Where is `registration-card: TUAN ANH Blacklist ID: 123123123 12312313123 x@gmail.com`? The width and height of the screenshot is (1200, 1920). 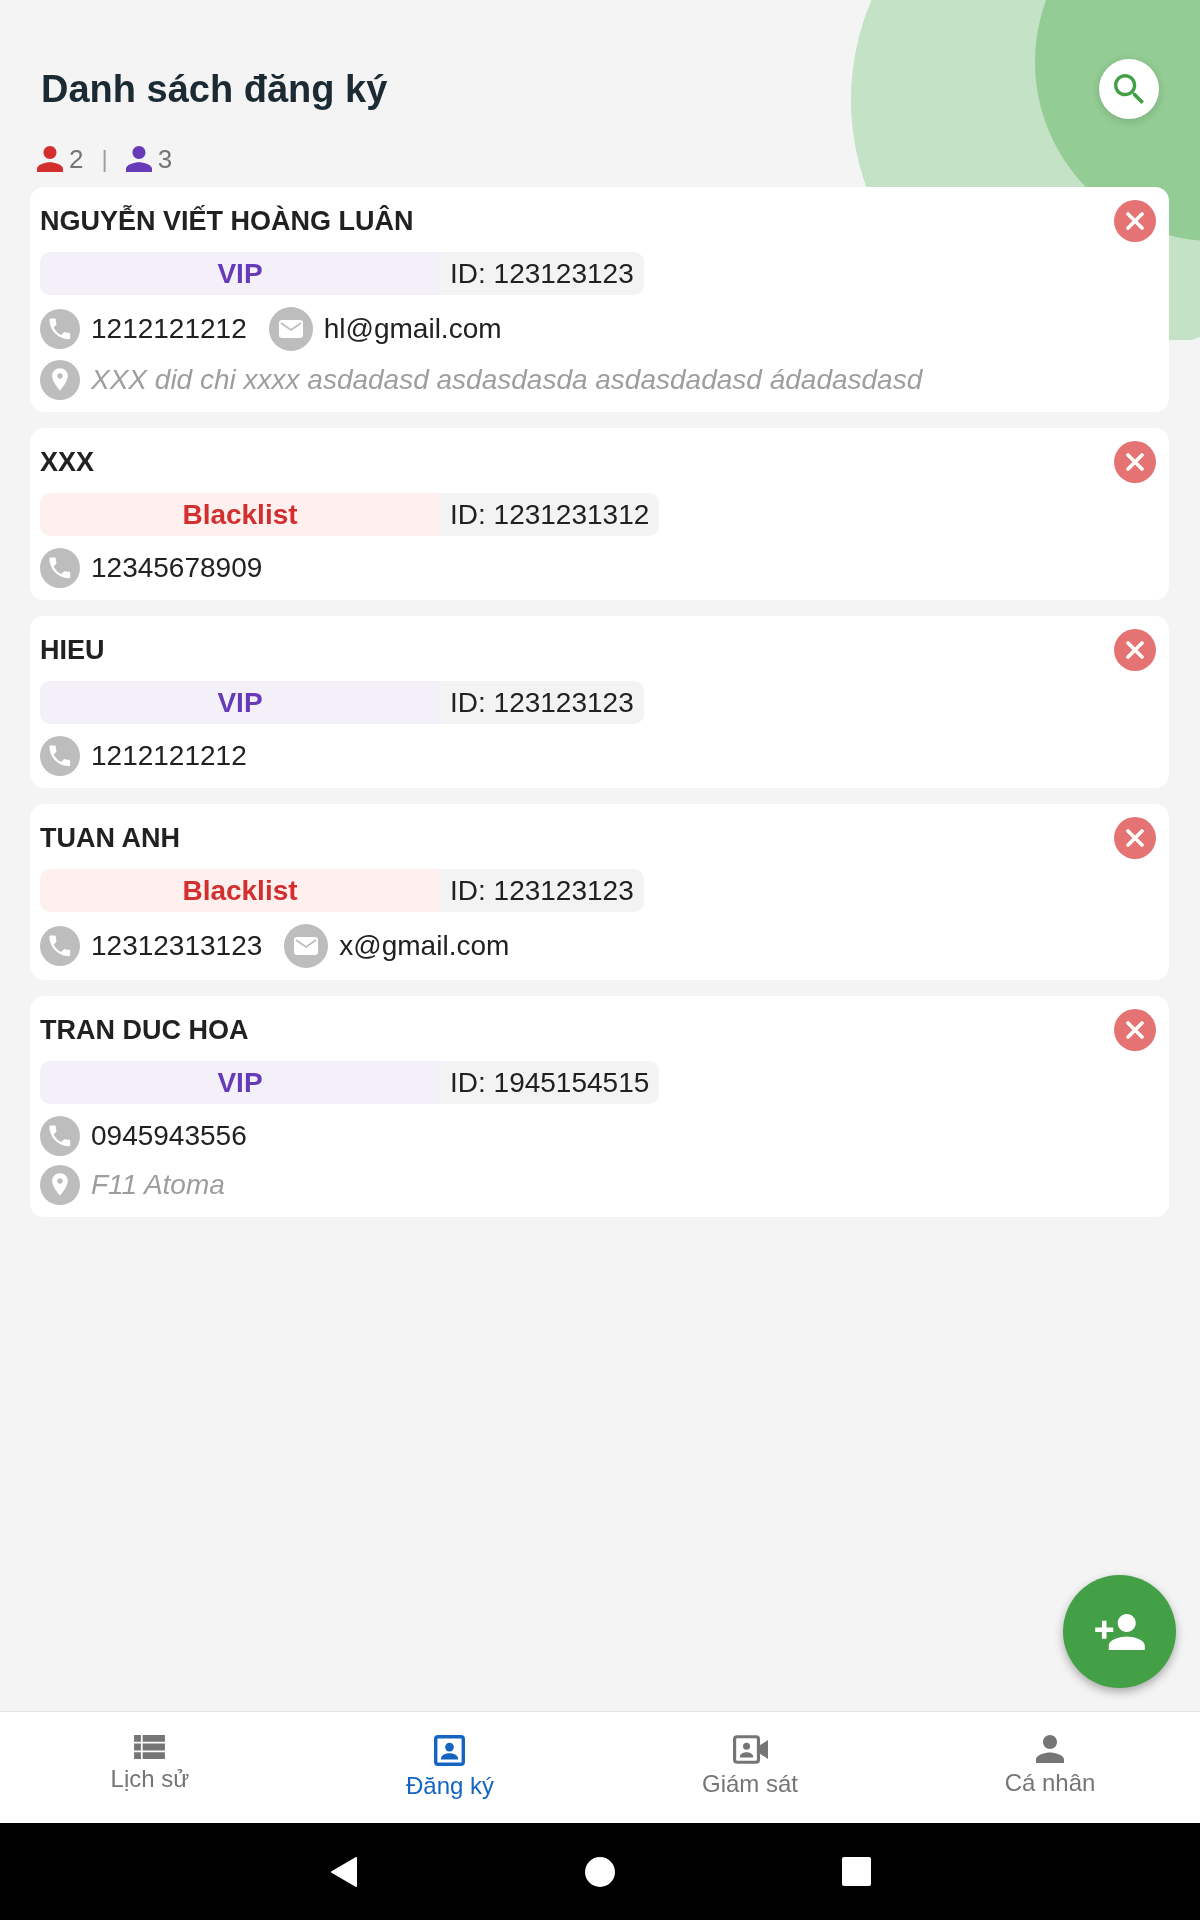
registration-card: TUAN ANH Blacklist ID: 123123123 12312313123 x@gmail.com is located at coordinates (599, 892).